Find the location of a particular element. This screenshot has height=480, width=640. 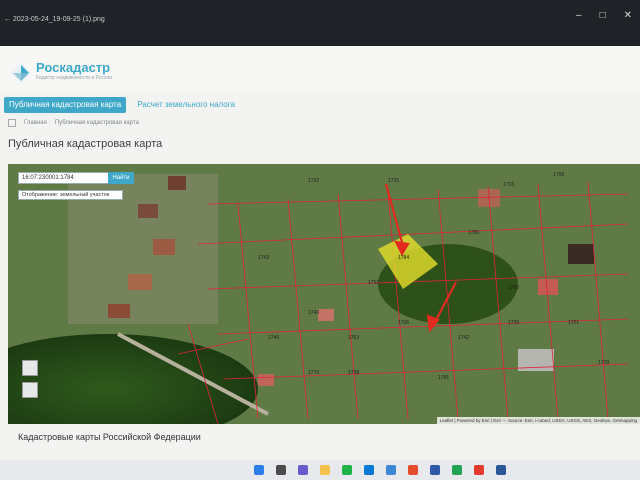

fullscreen-icon is located at coordinates (30, 368).